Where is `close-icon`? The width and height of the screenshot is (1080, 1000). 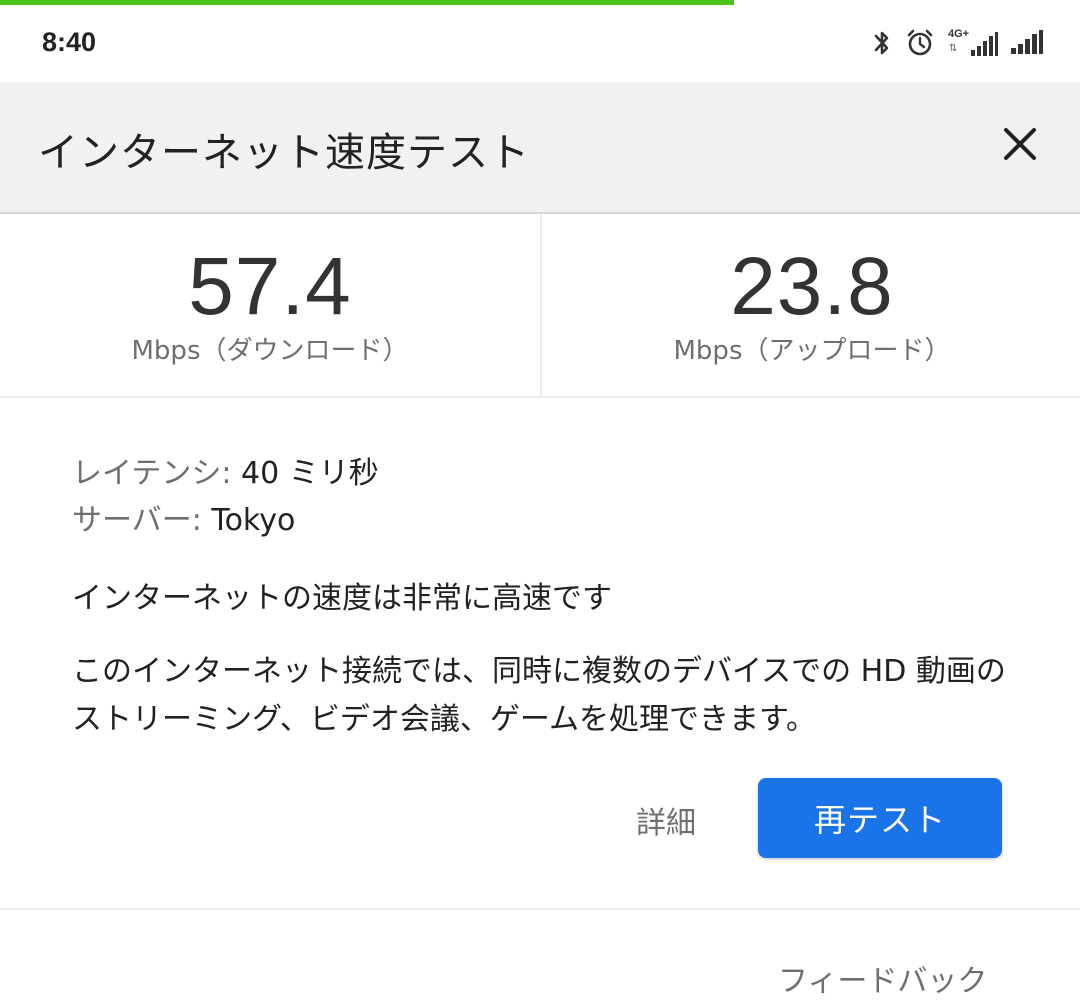
close-icon is located at coordinates (1020, 144).